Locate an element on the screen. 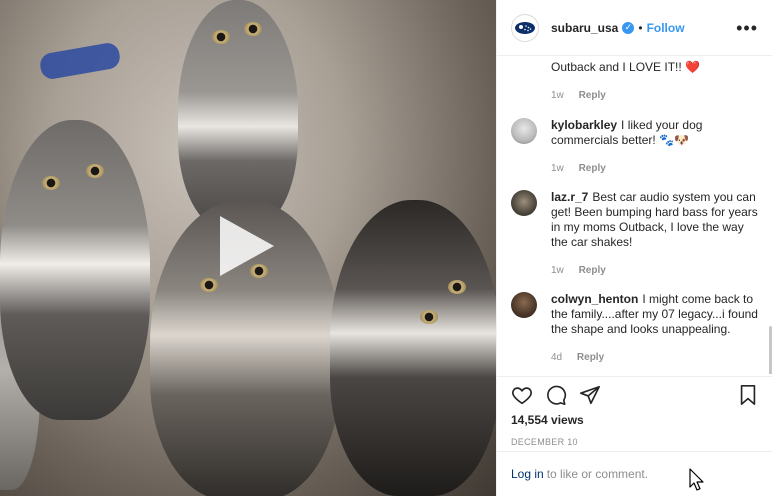  comment-body: Outback and I LOVE IT!! is located at coordinates (616, 67).